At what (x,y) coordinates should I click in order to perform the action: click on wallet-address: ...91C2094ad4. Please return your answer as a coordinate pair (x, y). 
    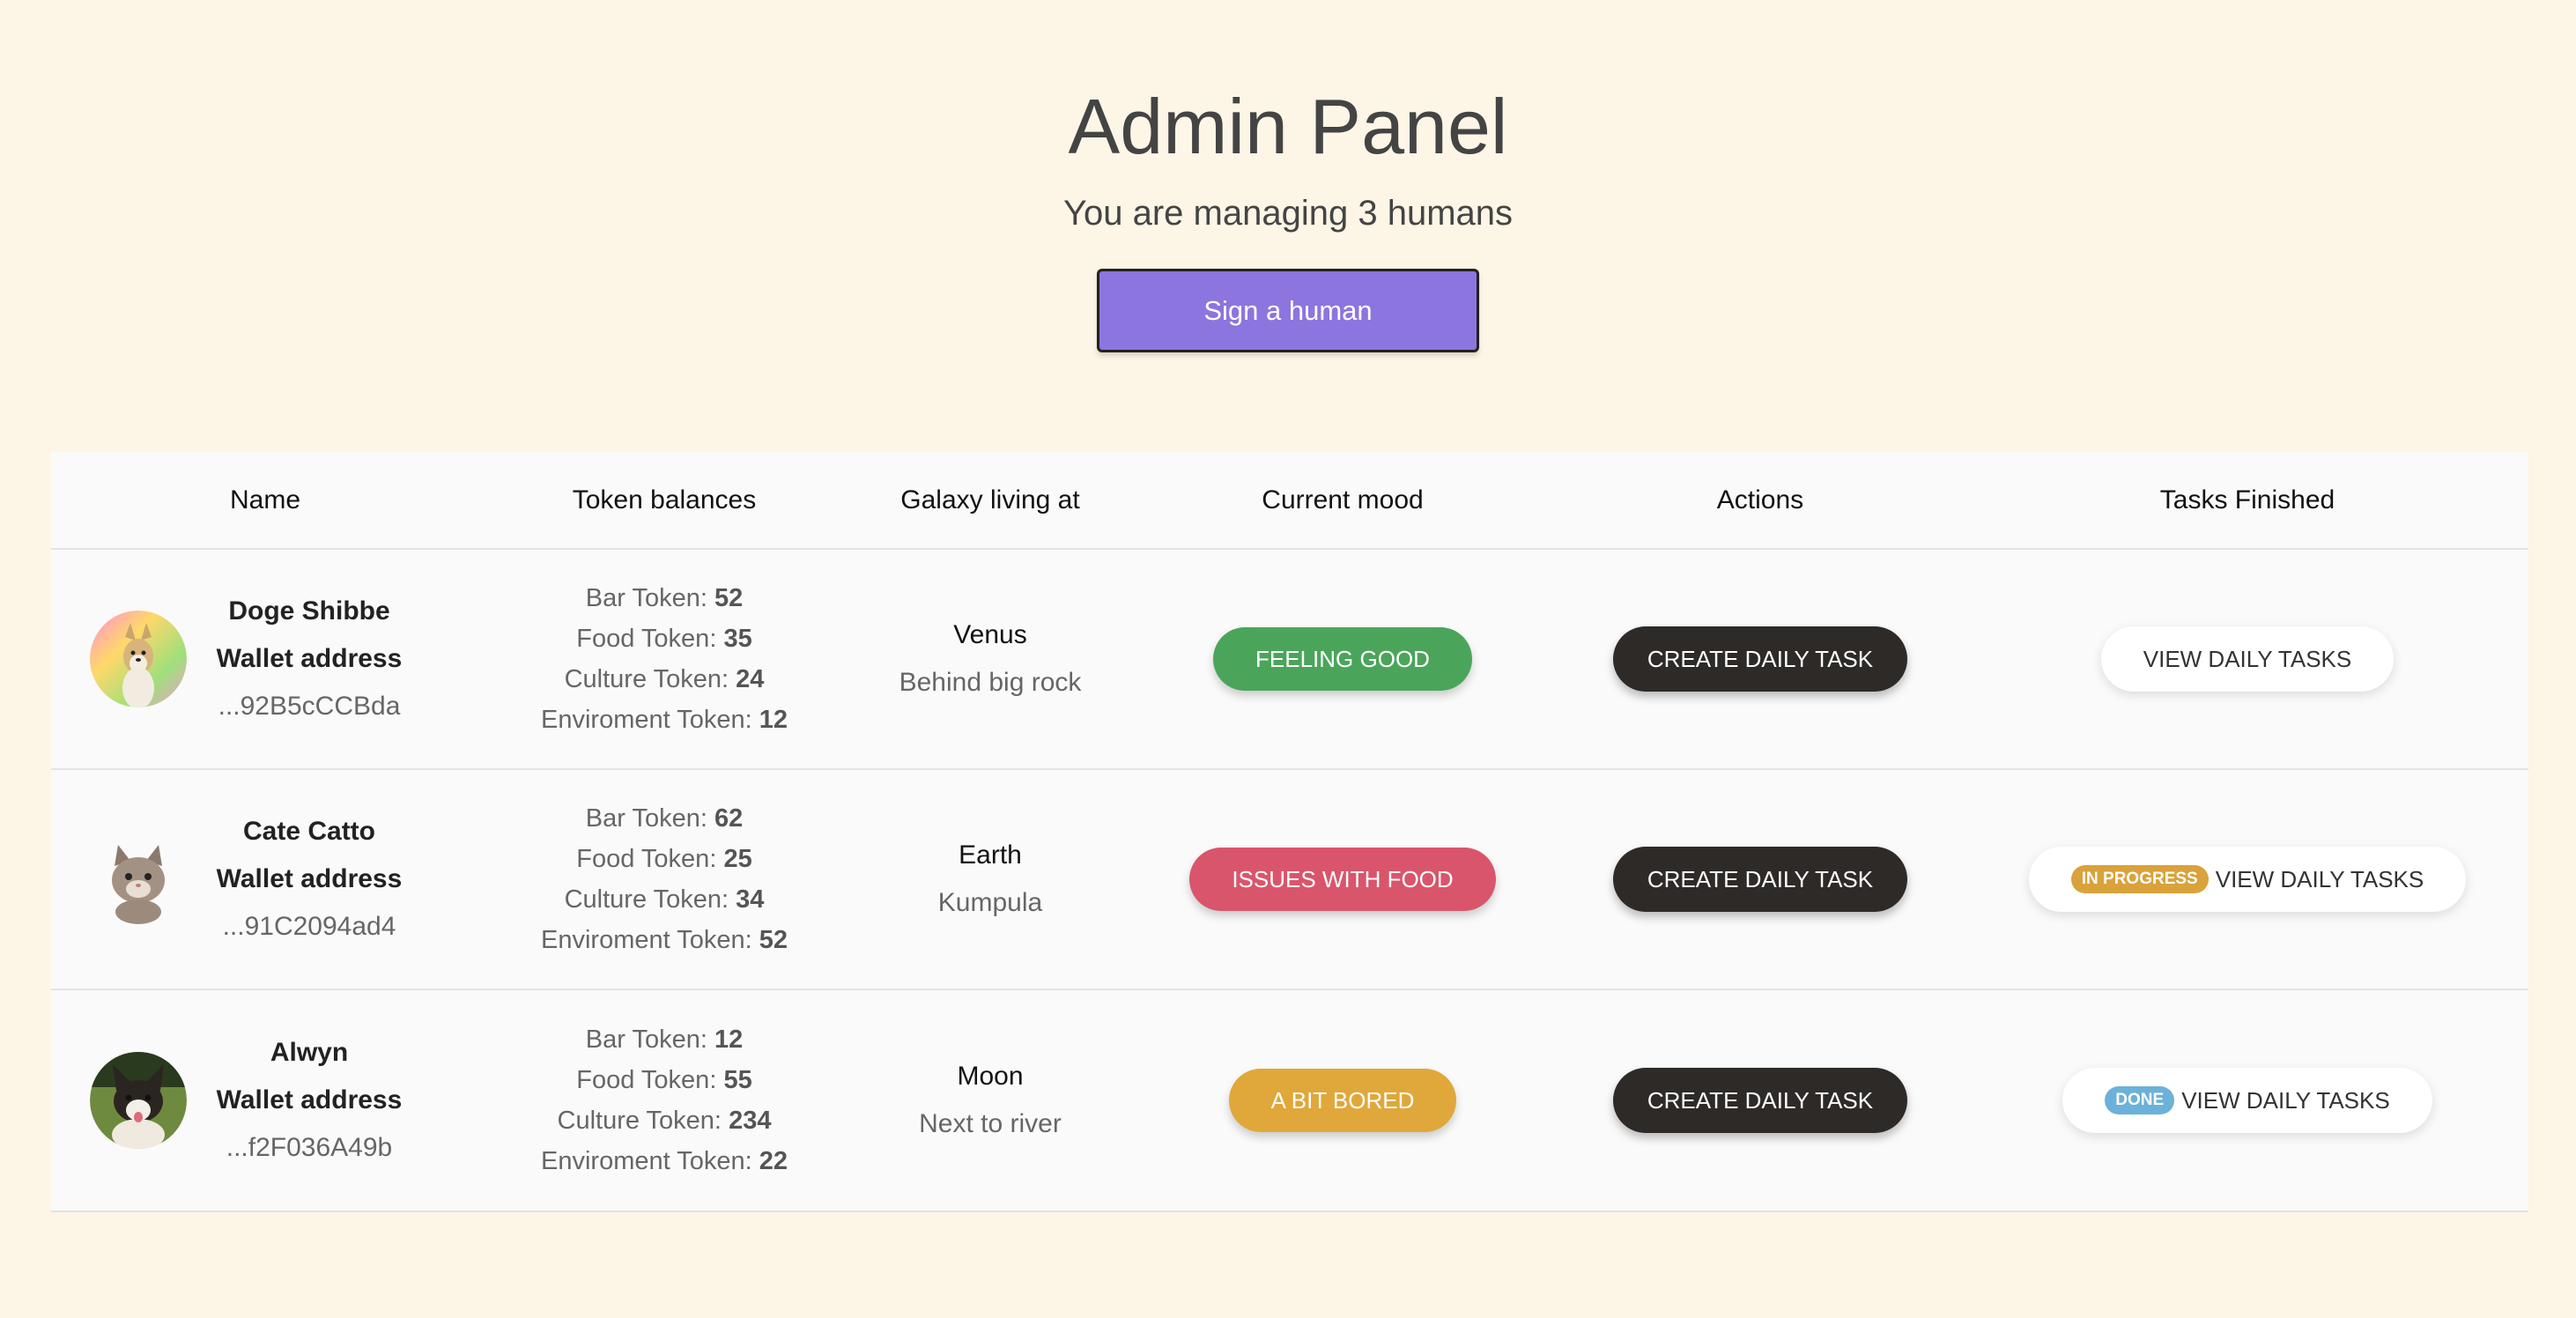
    Looking at the image, I should click on (309, 926).